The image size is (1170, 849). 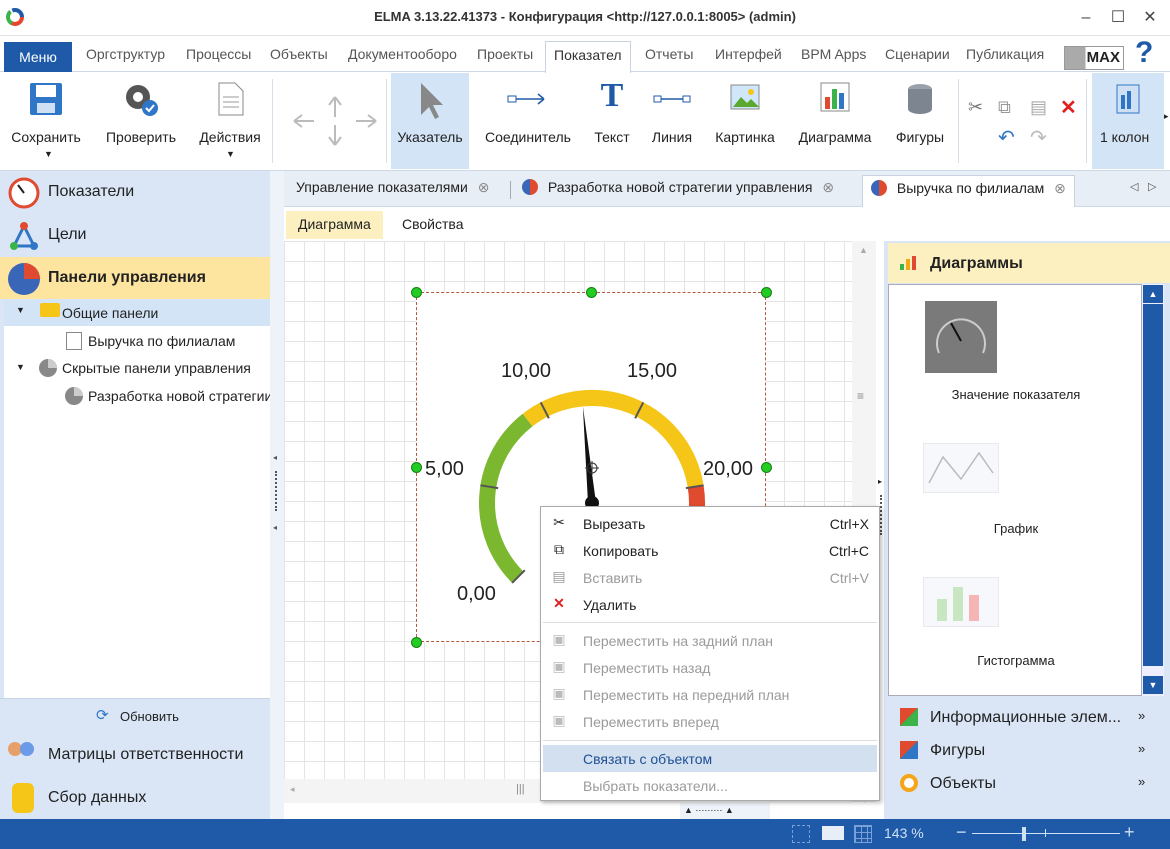 What do you see at coordinates (728, 469) in the screenshot?
I see `gauge-label-20: 20,00` at bounding box center [728, 469].